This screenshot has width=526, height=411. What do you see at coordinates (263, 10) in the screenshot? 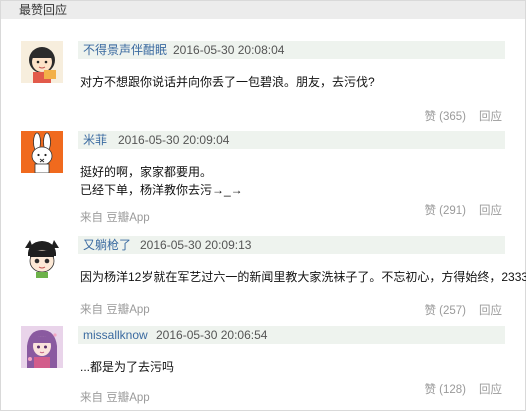
I see `section-header: 最赞回应` at bounding box center [263, 10].